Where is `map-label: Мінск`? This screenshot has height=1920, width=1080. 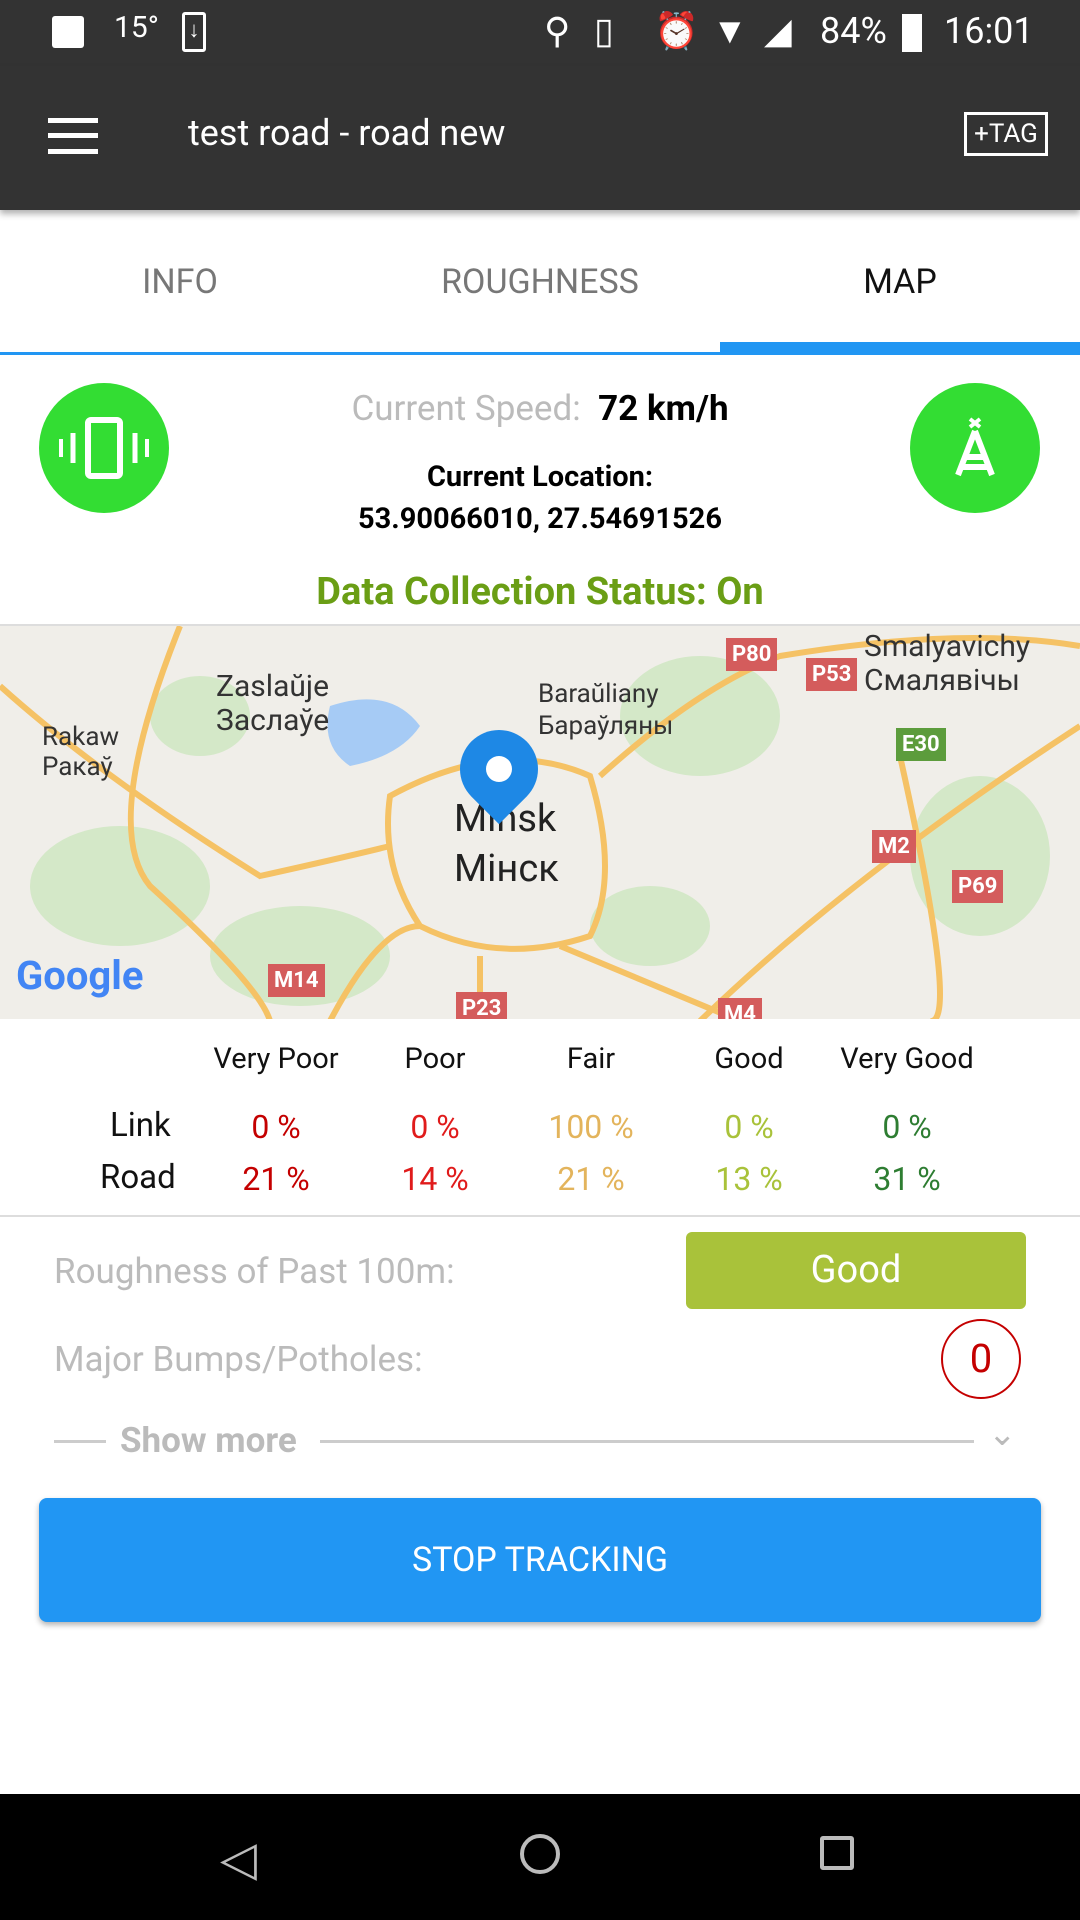 map-label: Мінск is located at coordinates (506, 869).